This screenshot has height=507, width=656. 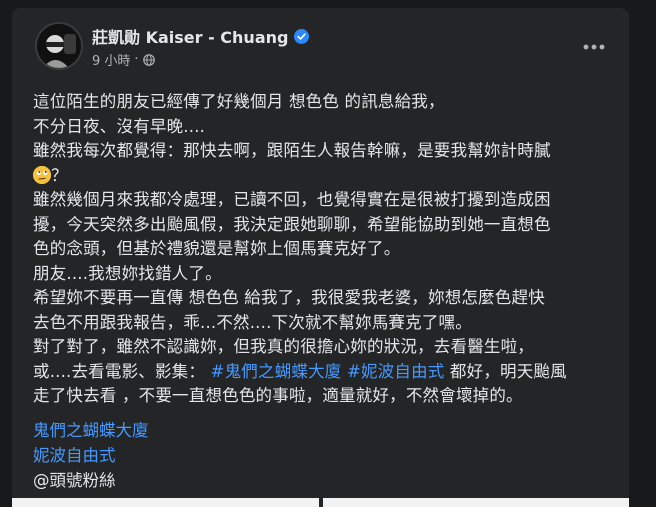 I want to click on avatar-photo-icon, so click(x=59, y=46).